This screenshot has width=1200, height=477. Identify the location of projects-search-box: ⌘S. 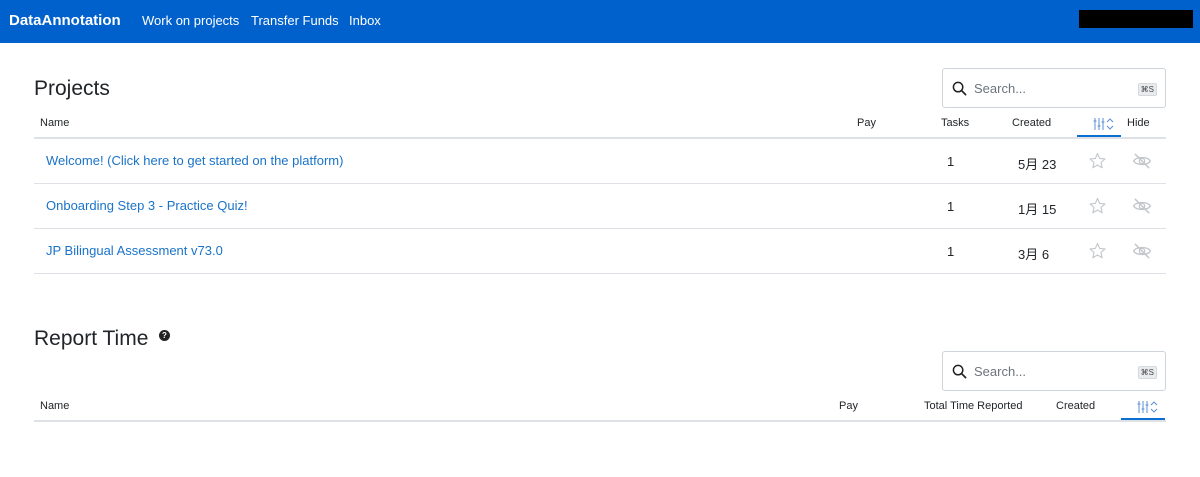
(1054, 88).